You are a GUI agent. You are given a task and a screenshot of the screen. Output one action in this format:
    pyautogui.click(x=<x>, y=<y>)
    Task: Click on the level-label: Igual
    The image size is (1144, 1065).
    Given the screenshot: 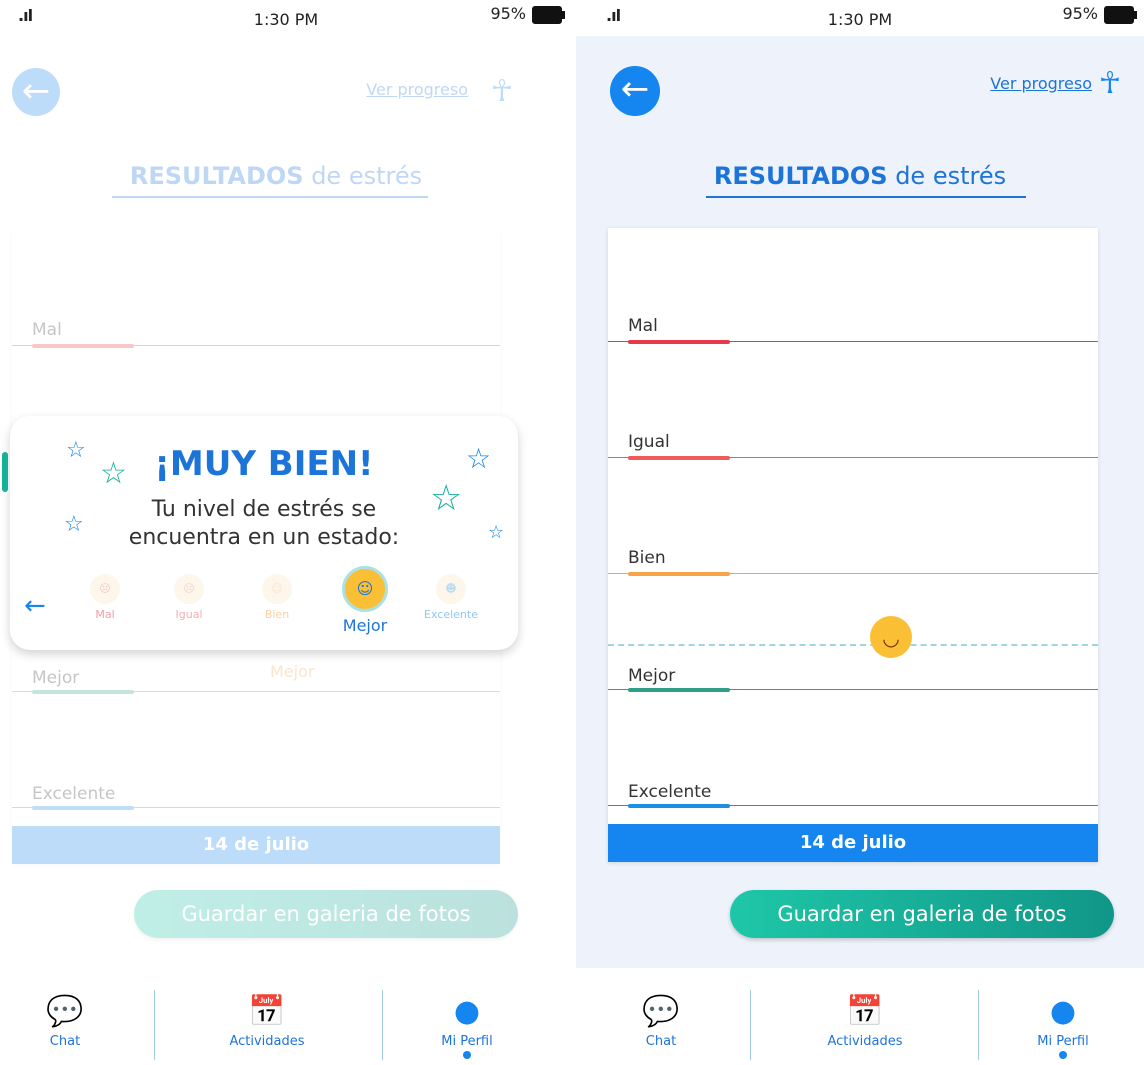 What is the action you would take?
    pyautogui.click(x=649, y=442)
    